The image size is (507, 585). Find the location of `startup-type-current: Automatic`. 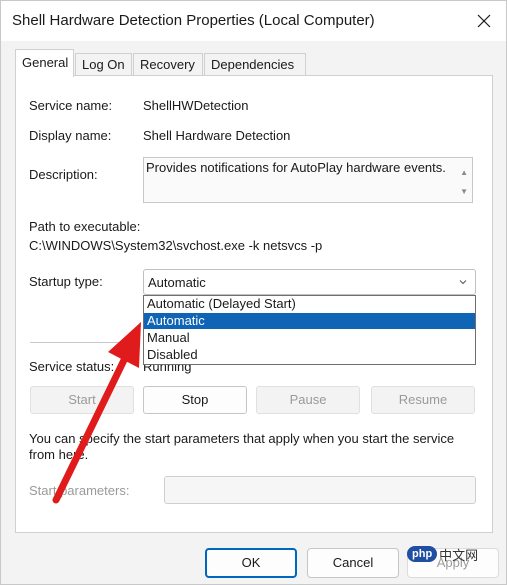

startup-type-current: Automatic is located at coordinates (177, 282).